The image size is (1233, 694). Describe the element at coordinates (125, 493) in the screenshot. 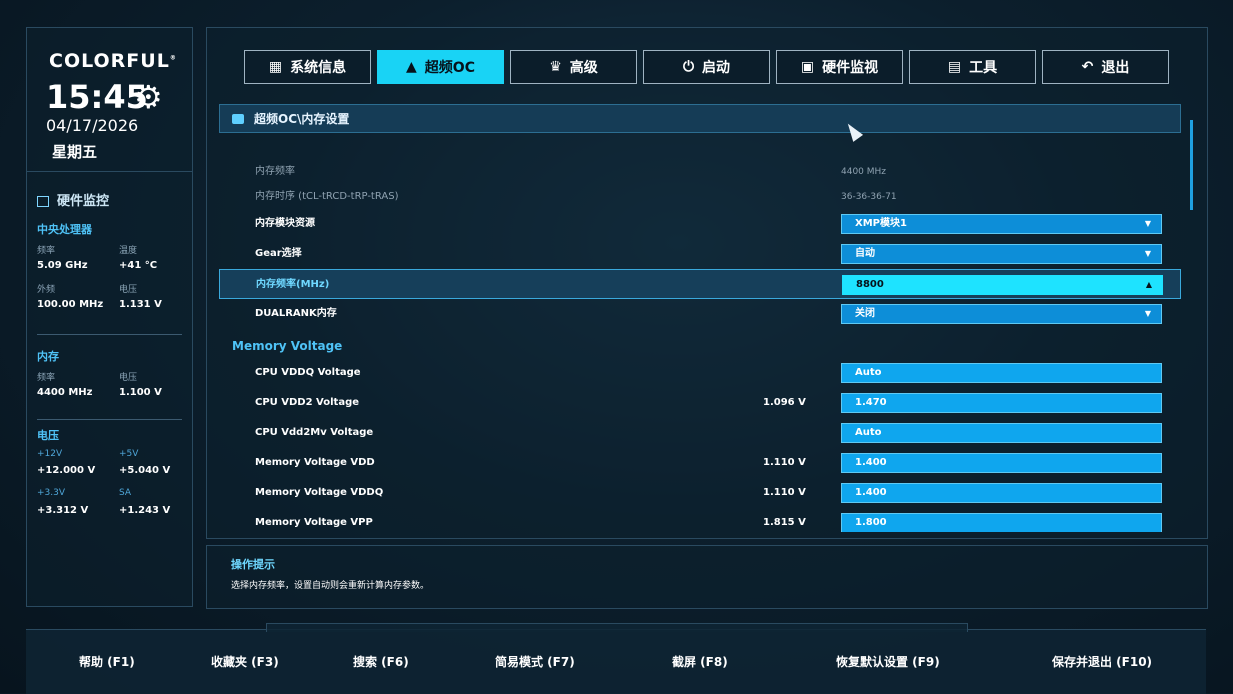

I see `sa-label: SA` at that location.